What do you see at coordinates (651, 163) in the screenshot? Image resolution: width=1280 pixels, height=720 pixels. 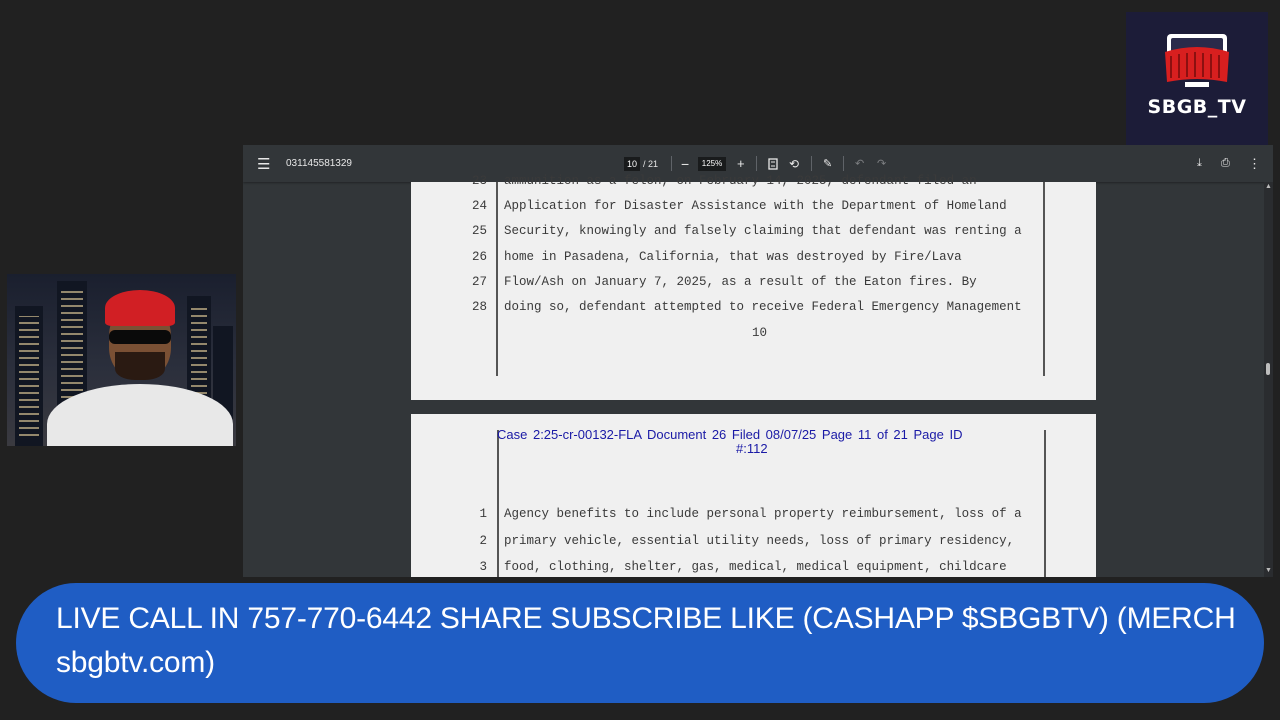 I see `page-total: / 21` at bounding box center [651, 163].